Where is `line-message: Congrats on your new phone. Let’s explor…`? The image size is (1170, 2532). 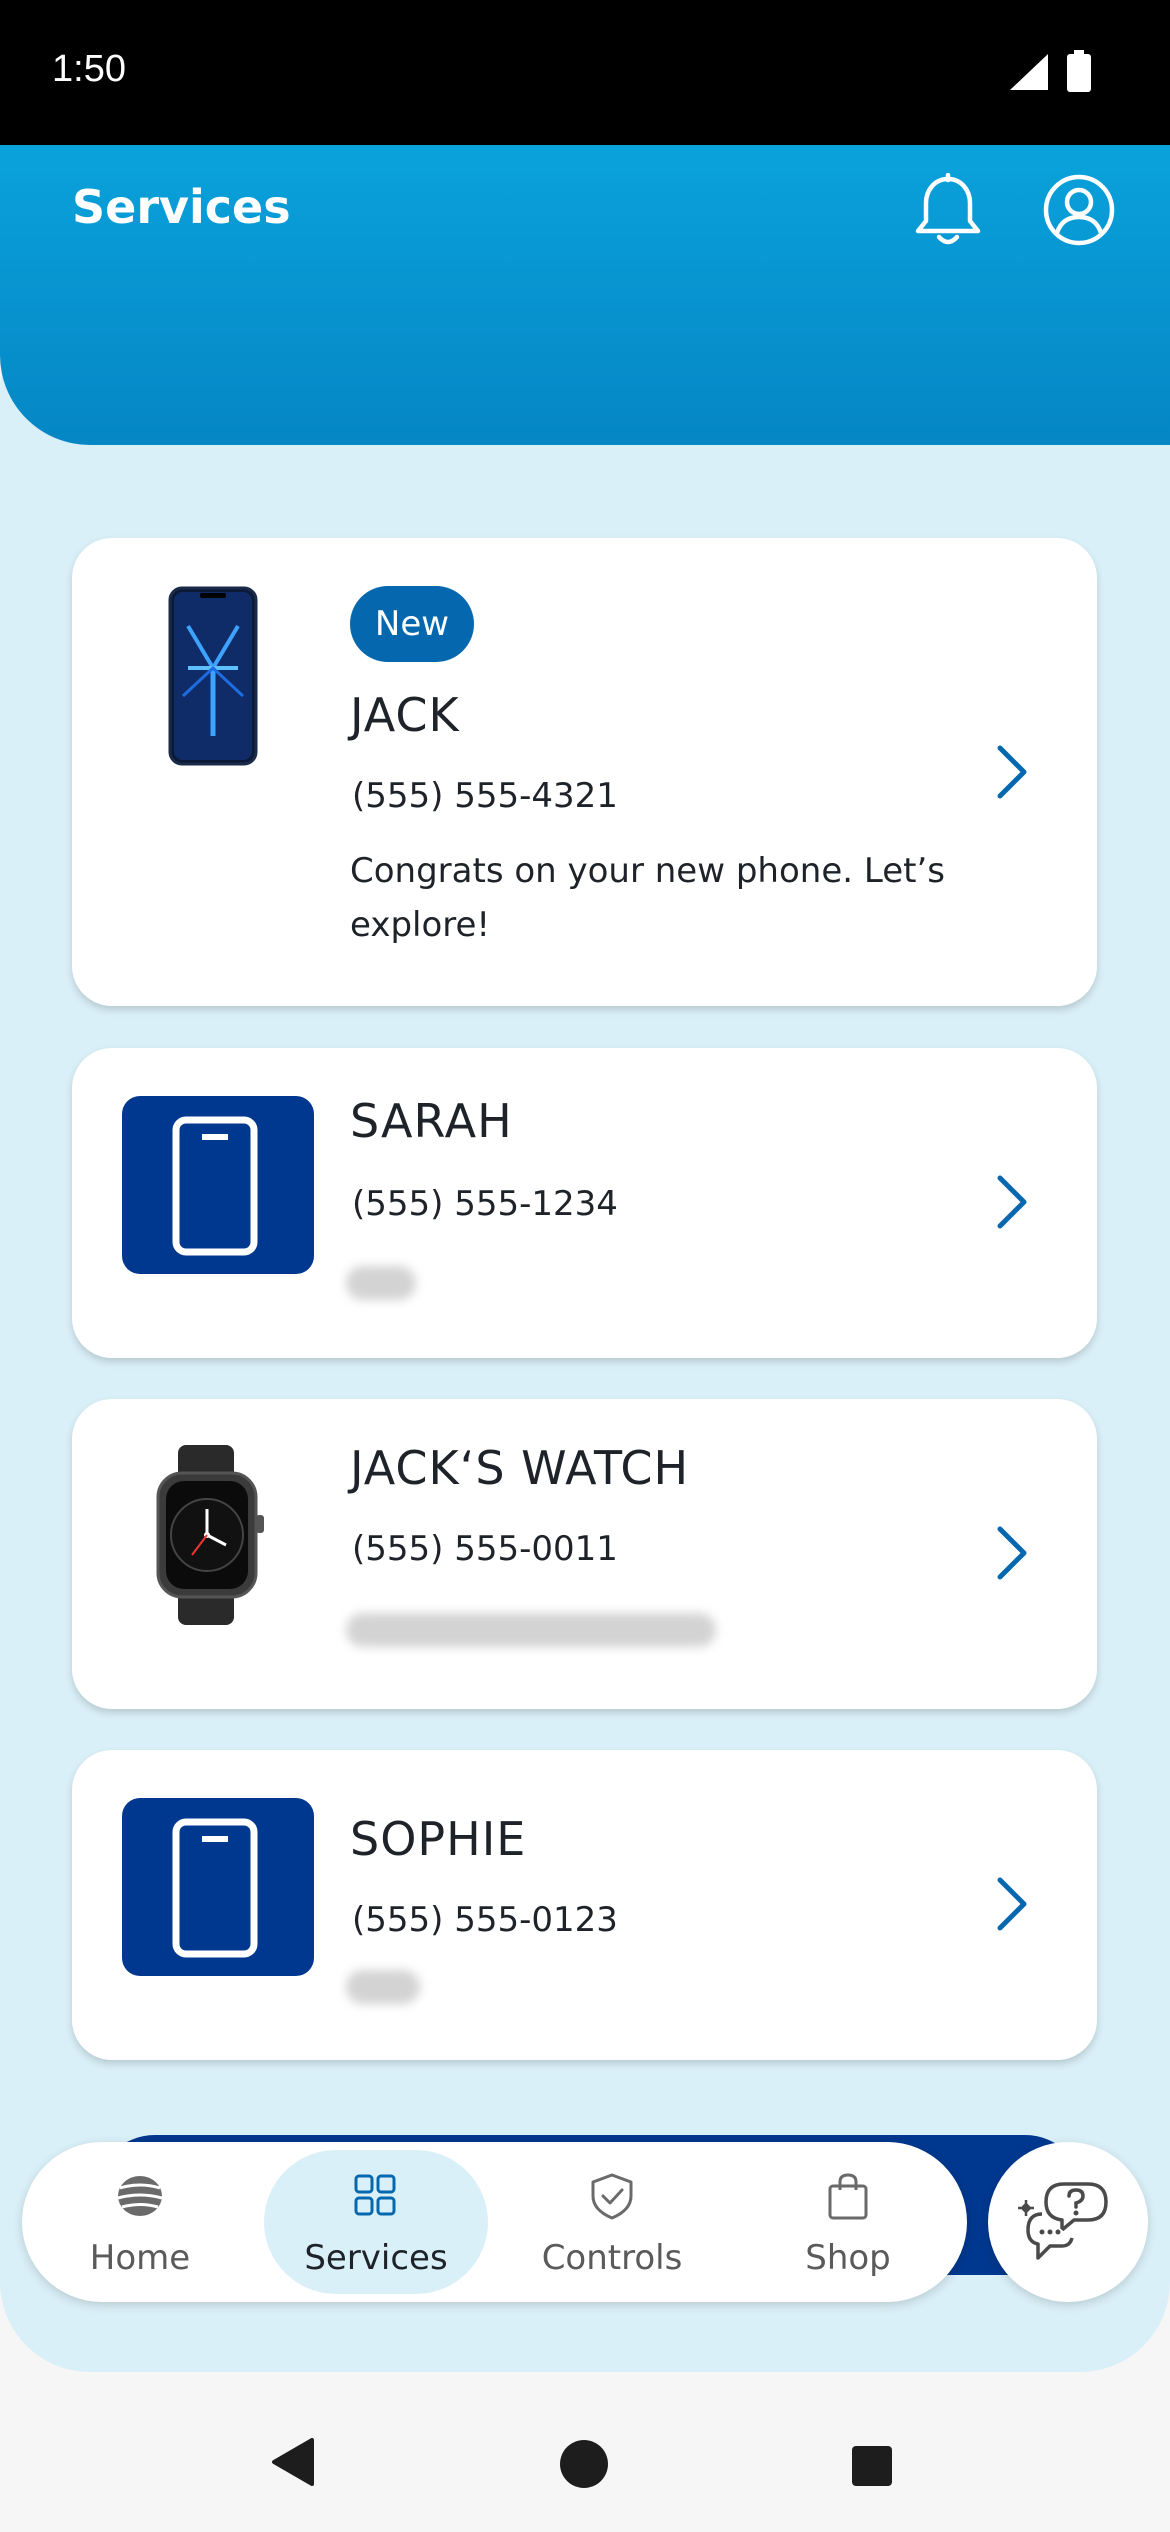 line-message: Congrats on your new phone. Let’s explor… is located at coordinates (647, 898).